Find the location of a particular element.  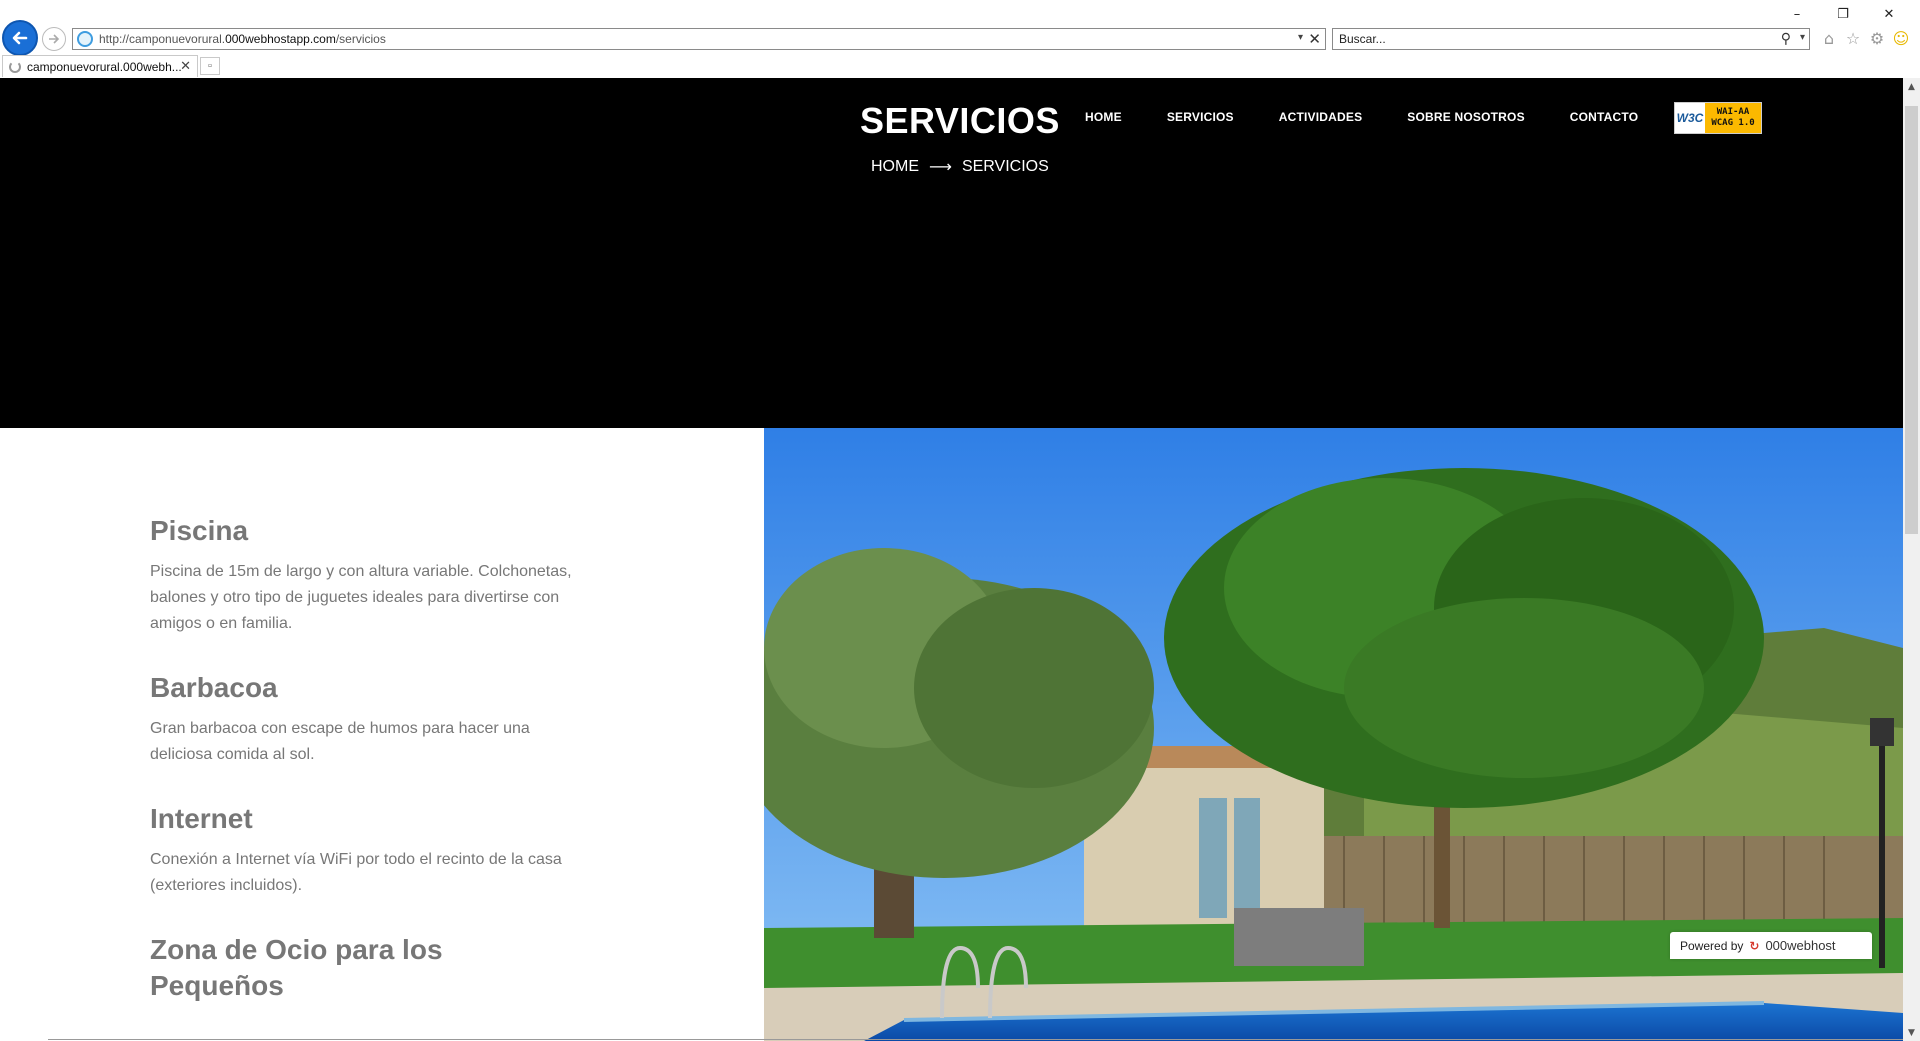

search-box: Buscar... ⚲ ▾ is located at coordinates (1571, 39).